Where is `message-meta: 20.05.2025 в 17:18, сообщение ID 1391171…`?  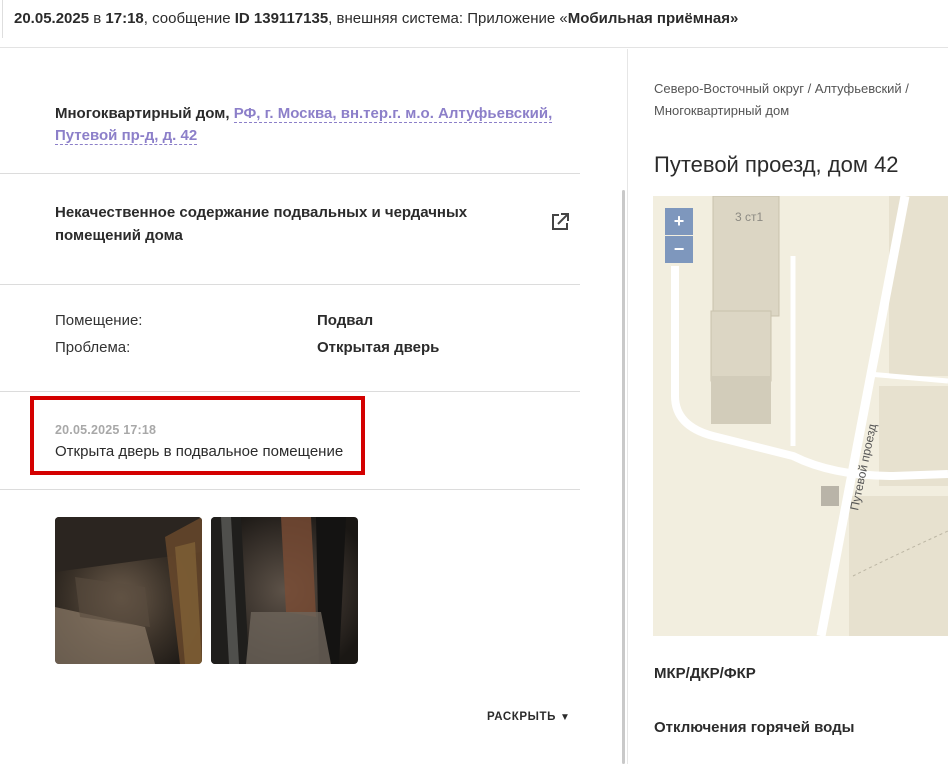 message-meta: 20.05.2025 в 17:18, сообщение ID 1391171… is located at coordinates (376, 18).